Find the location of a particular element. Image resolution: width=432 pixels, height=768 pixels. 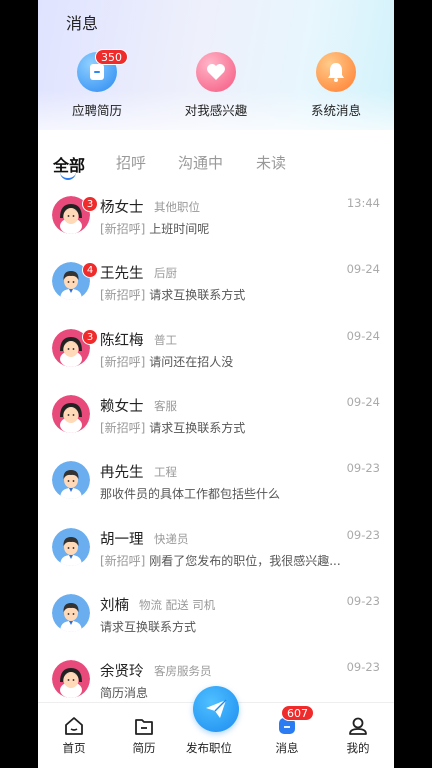

message-text: 简历消息 is located at coordinates (124, 693).